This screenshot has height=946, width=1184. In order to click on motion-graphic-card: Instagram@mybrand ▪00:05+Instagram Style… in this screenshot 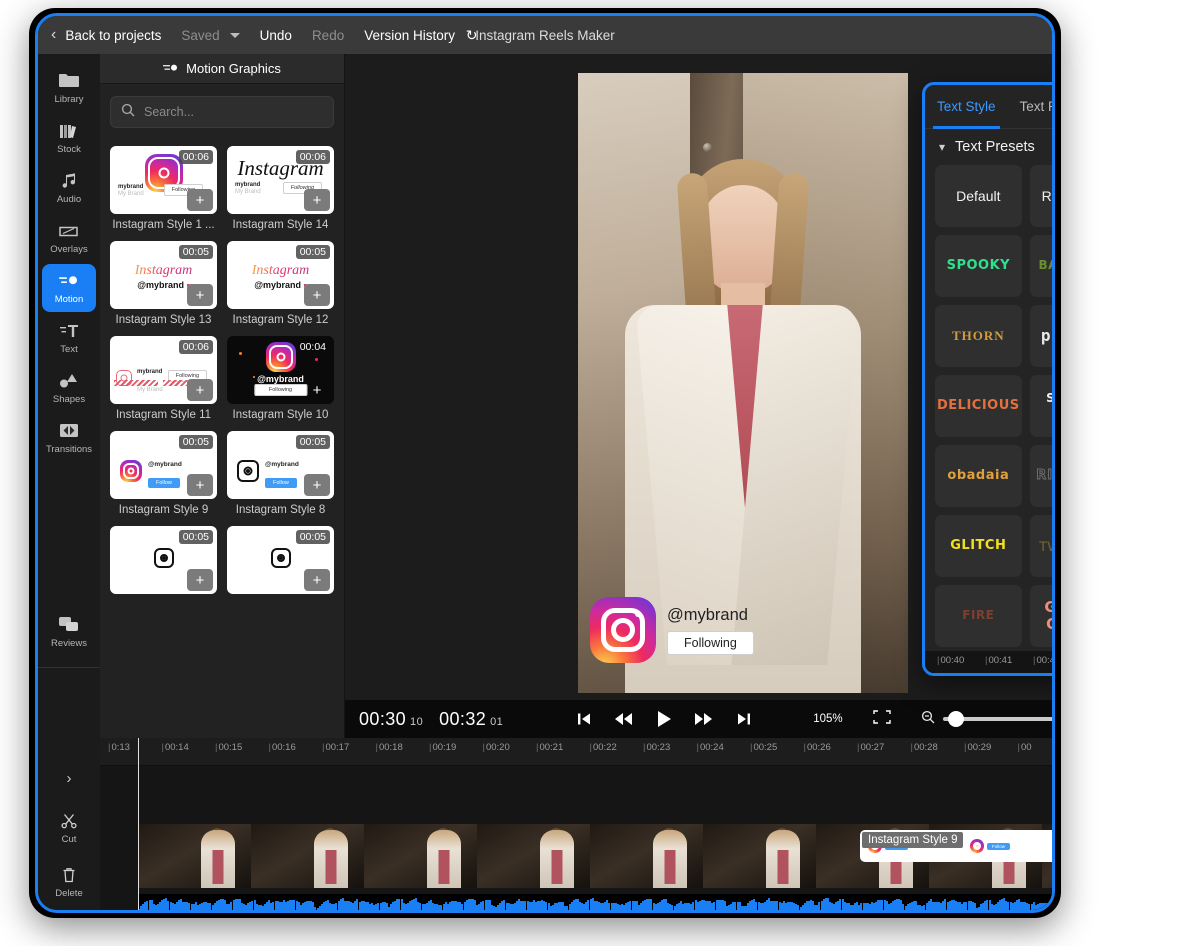, I will do `click(163, 283)`.